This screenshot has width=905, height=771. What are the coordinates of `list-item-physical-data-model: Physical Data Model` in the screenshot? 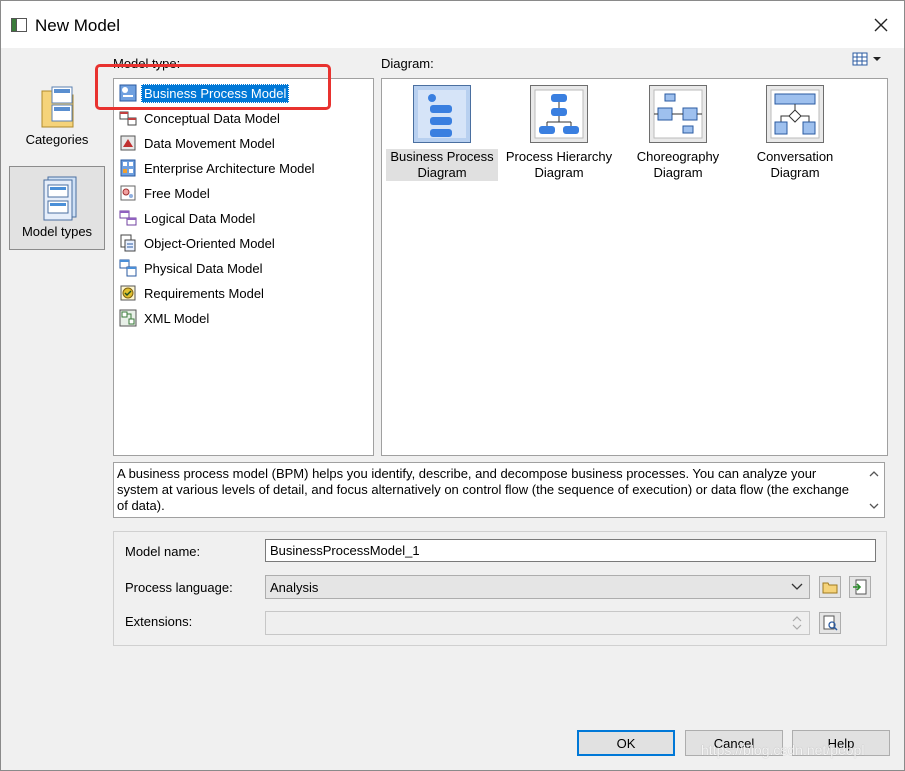 It's located at (243, 268).